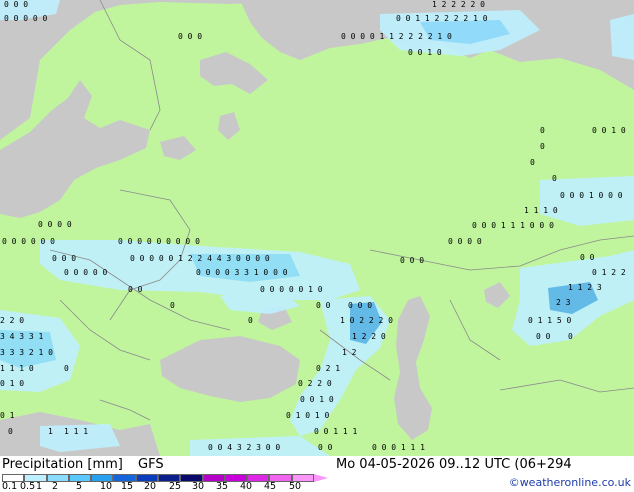 The height and width of the screenshot is (492, 634). What do you see at coordinates (10, 486) in the screenshot?
I see `color-scale-label: 0.1` at bounding box center [10, 486].